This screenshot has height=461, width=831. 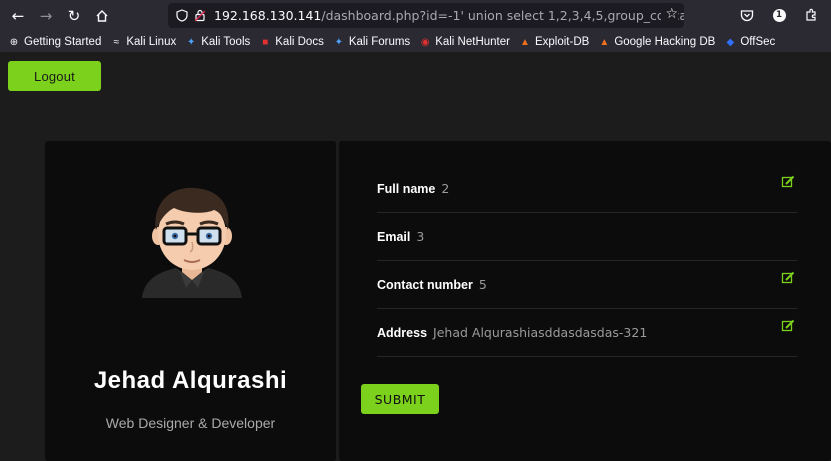 What do you see at coordinates (200, 15) in the screenshot?
I see `insecure-lock-icon` at bounding box center [200, 15].